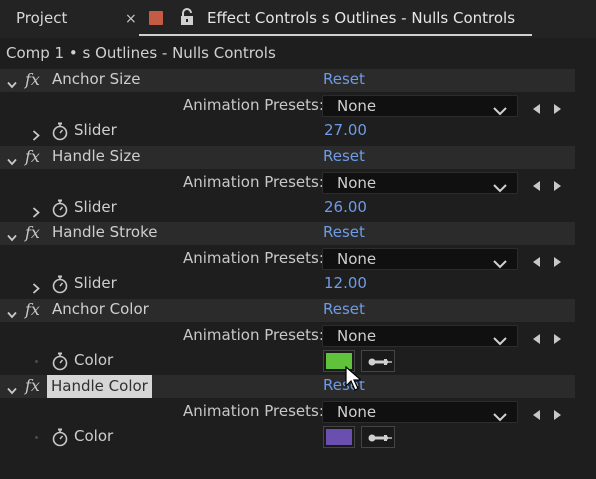 The height and width of the screenshot is (479, 596). Describe the element at coordinates (156, 18) in the screenshot. I see `label-color-swatch` at that location.